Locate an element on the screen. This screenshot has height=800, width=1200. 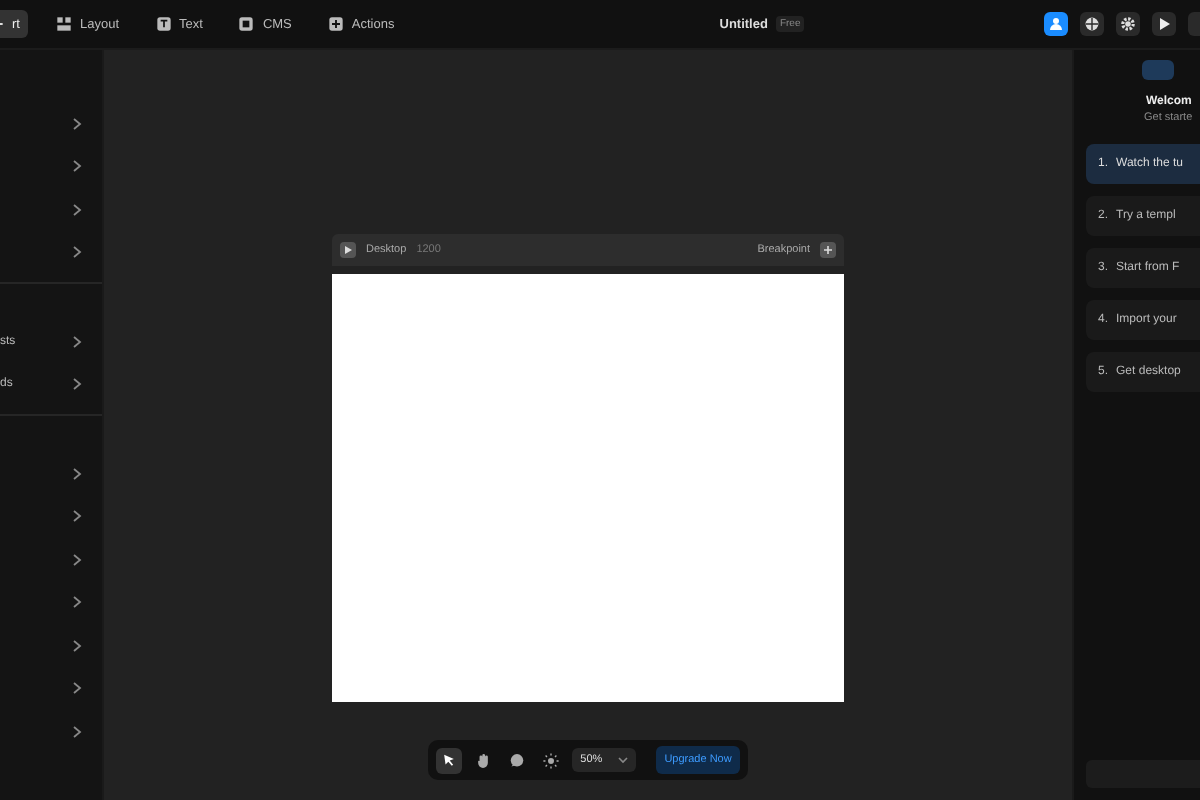
globe-button is located at coordinates (1092, 24).